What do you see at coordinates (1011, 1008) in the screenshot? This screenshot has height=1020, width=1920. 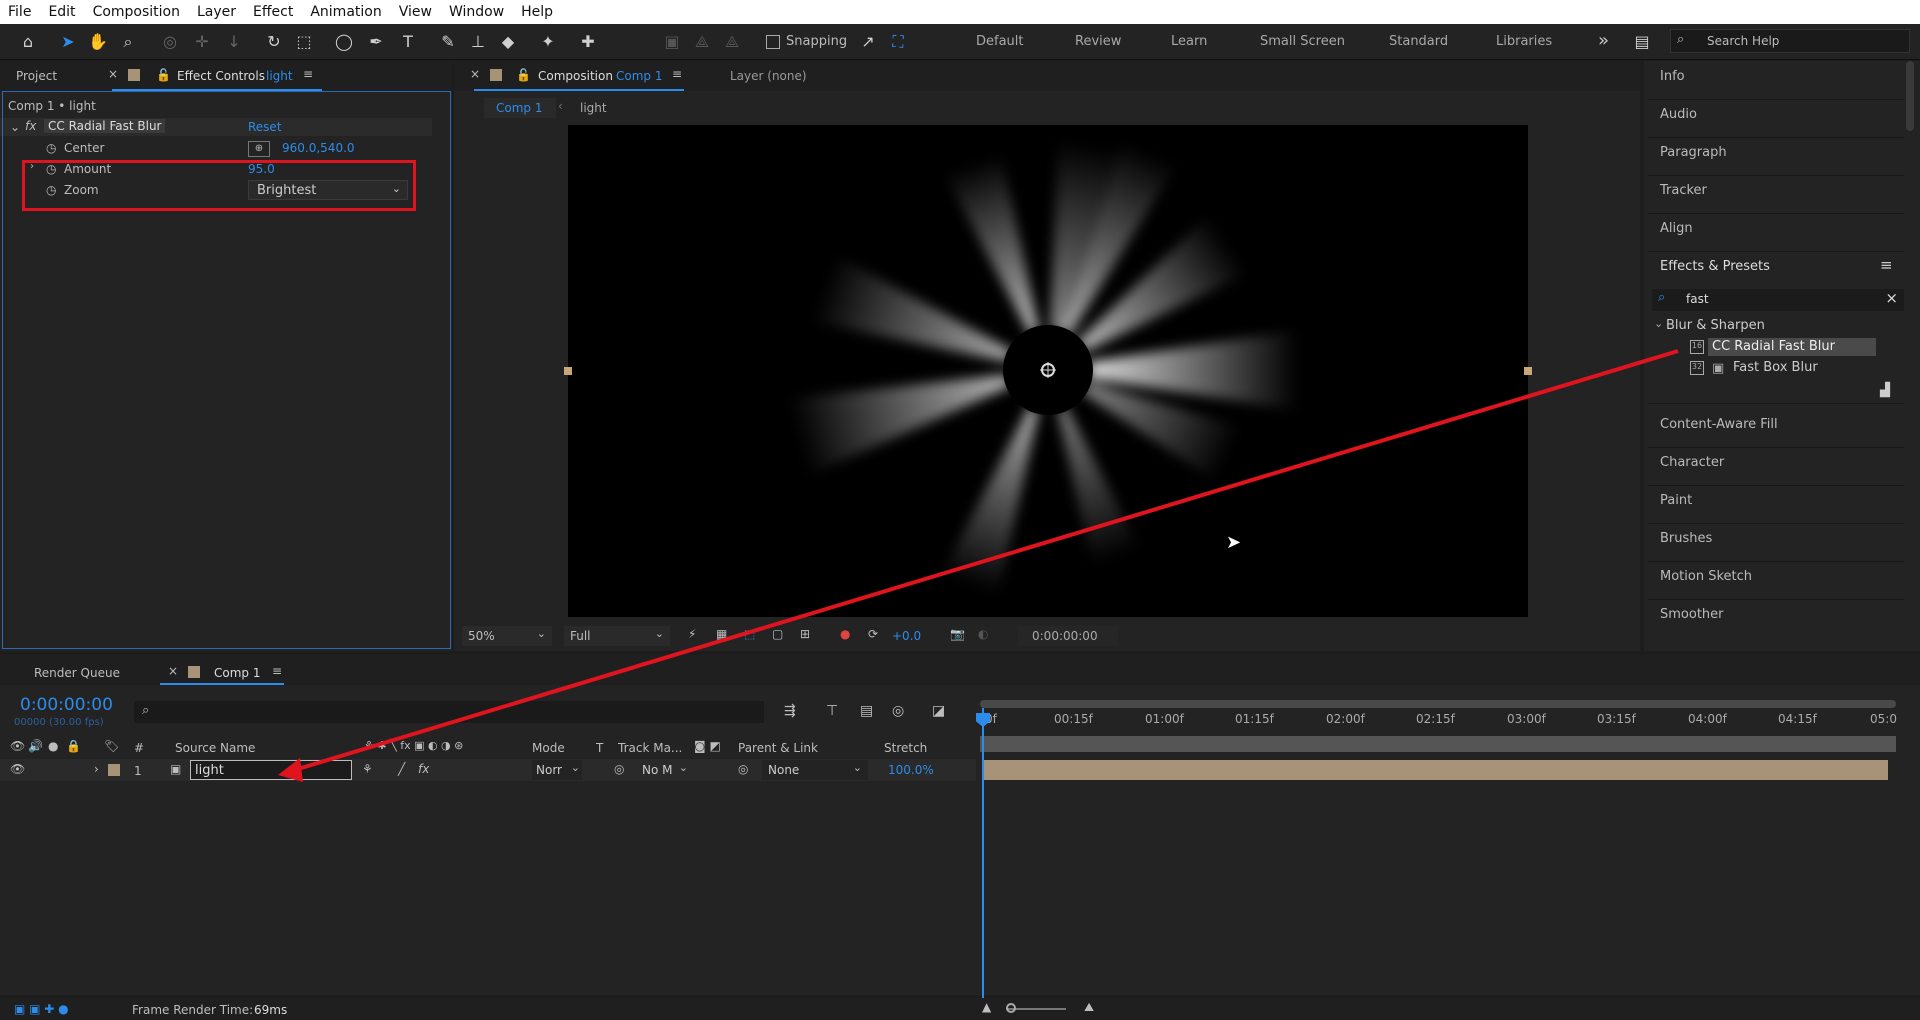 I see `timeline-zoom-handle` at bounding box center [1011, 1008].